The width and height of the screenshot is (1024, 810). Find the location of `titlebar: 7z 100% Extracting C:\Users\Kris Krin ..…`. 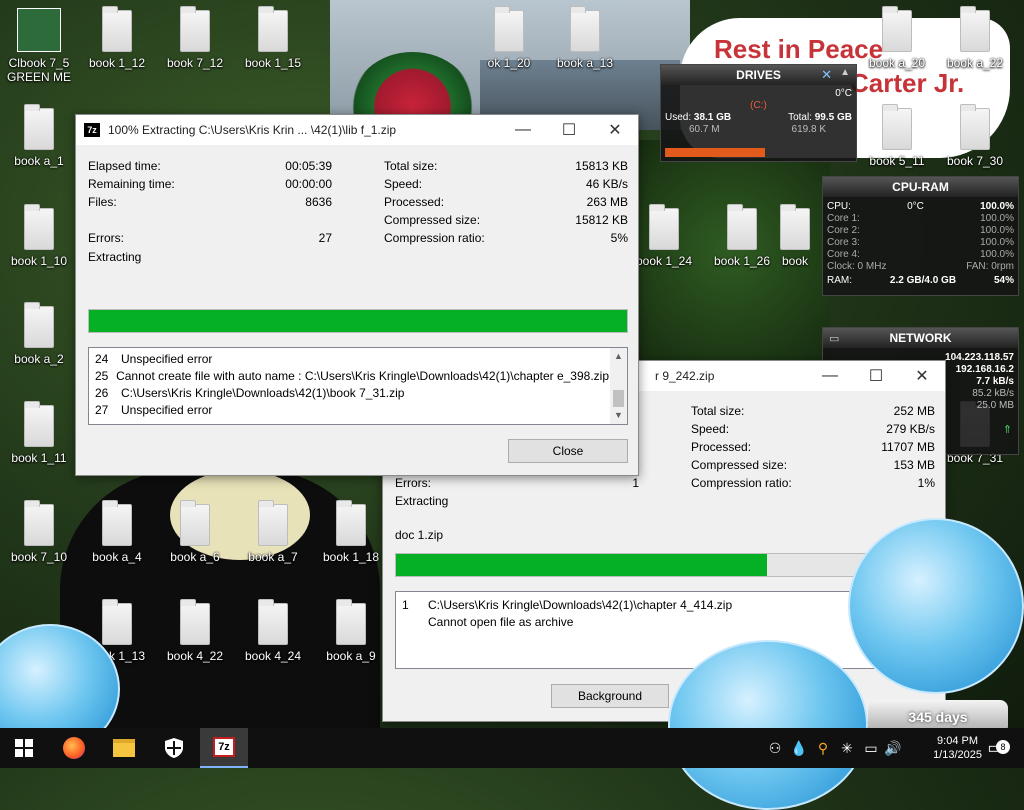

titlebar: 7z 100% Extracting C:\Users\Kris Krin ..… is located at coordinates (357, 130).